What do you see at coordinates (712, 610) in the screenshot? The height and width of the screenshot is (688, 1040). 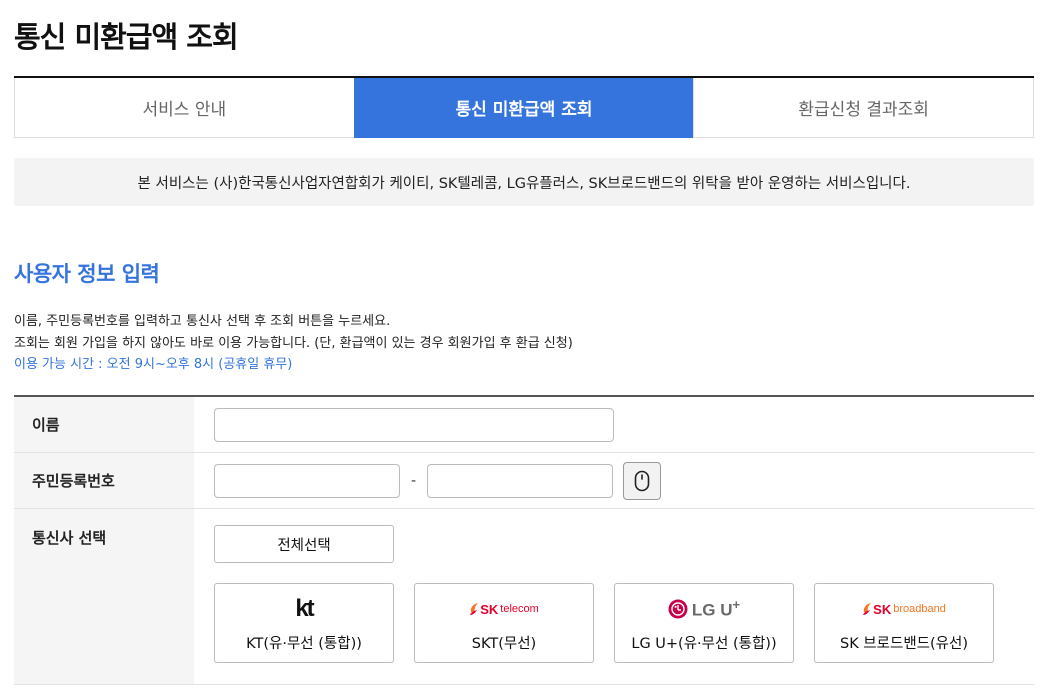 I see `lg-uplus-letters: LG U` at bounding box center [712, 610].